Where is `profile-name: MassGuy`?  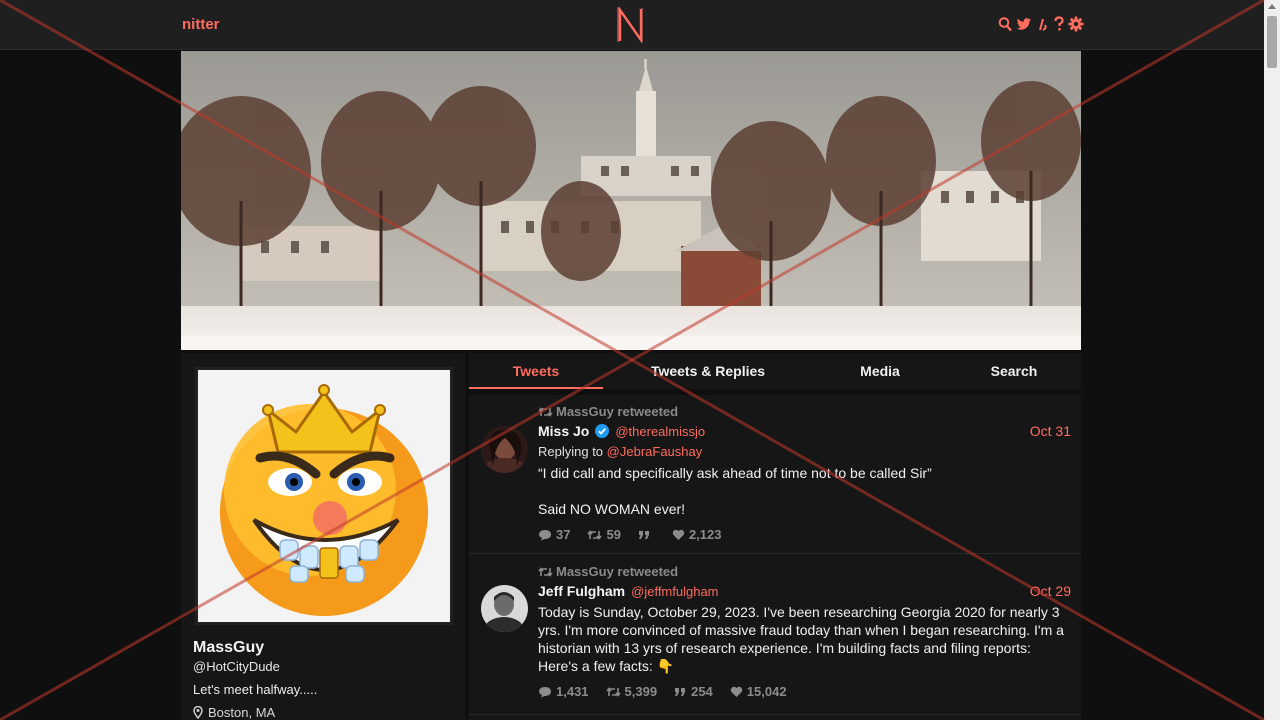
profile-name: MassGuy is located at coordinates (228, 648).